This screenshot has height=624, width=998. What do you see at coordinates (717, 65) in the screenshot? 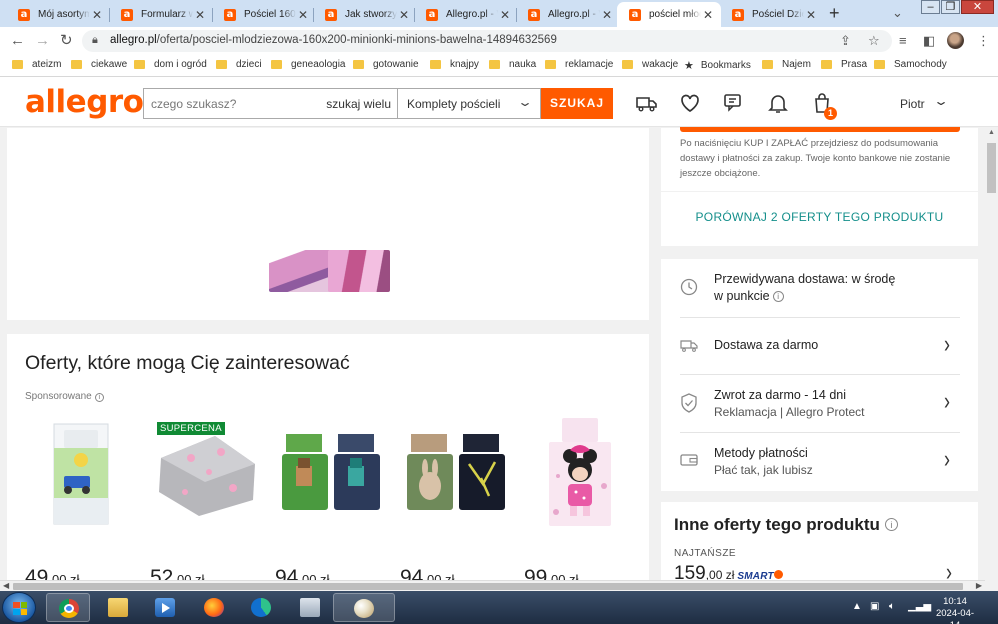
I see `bookmark-item: ★ Bookmarks` at bounding box center [717, 65].